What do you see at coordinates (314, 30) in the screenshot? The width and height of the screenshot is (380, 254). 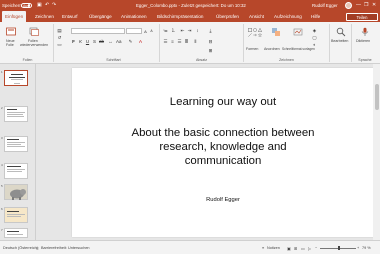 I see `shape-fill-icon: ◈` at bounding box center [314, 30].